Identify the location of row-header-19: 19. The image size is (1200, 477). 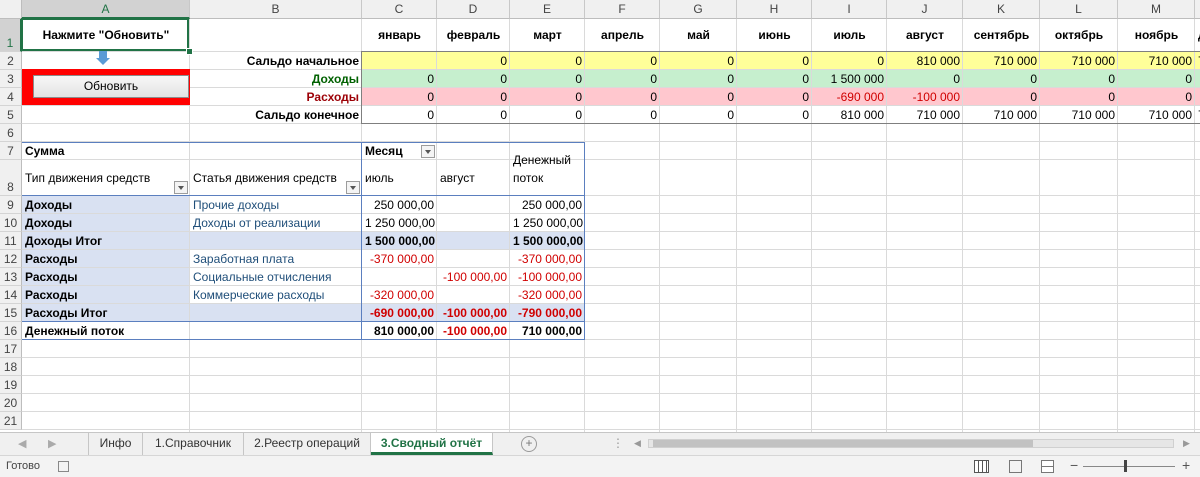
(11, 385).